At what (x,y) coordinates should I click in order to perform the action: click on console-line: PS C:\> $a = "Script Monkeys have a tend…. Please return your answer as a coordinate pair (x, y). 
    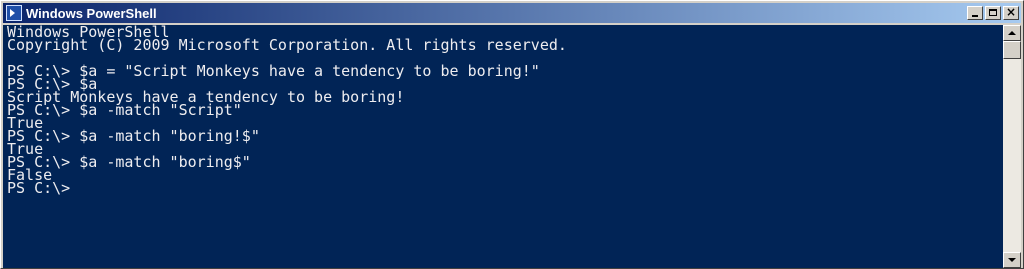
    Looking at the image, I should click on (273, 71).